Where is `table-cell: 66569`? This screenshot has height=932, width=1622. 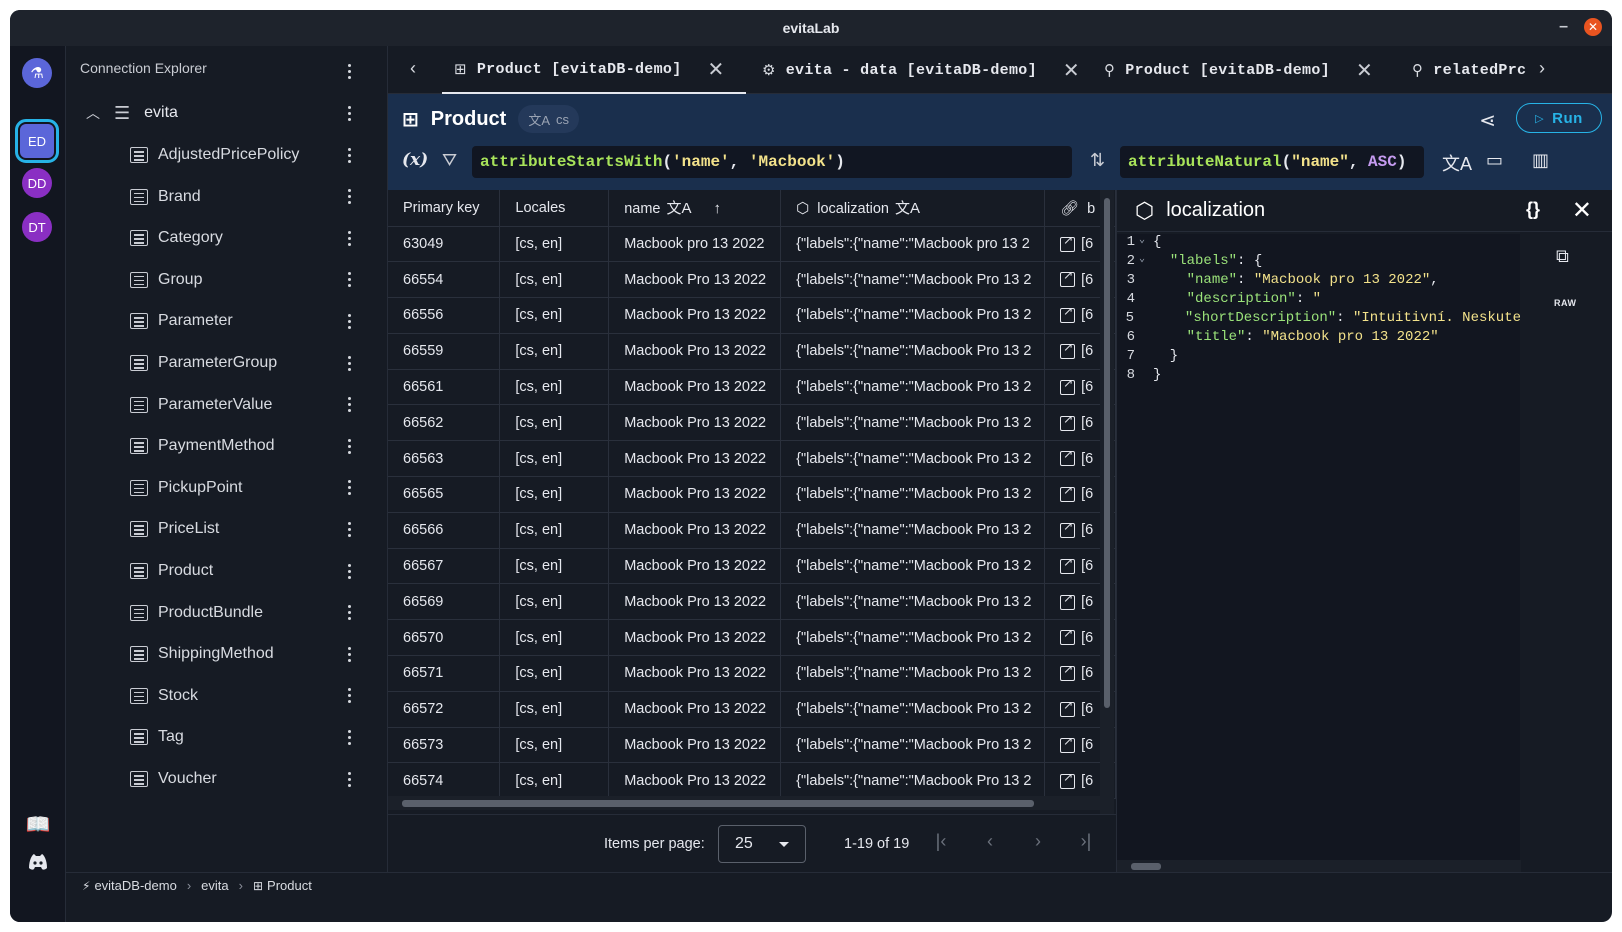 table-cell: 66569 is located at coordinates (444, 602).